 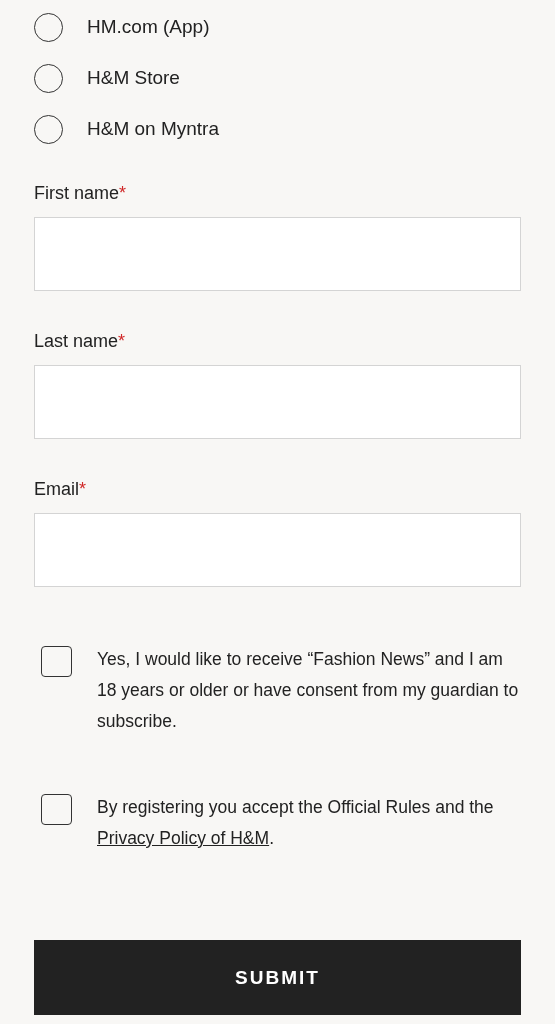 What do you see at coordinates (296, 823) in the screenshot?
I see `consent-text: By registering you accept the Official Rules and the Privacy Policy of H&M.` at bounding box center [296, 823].